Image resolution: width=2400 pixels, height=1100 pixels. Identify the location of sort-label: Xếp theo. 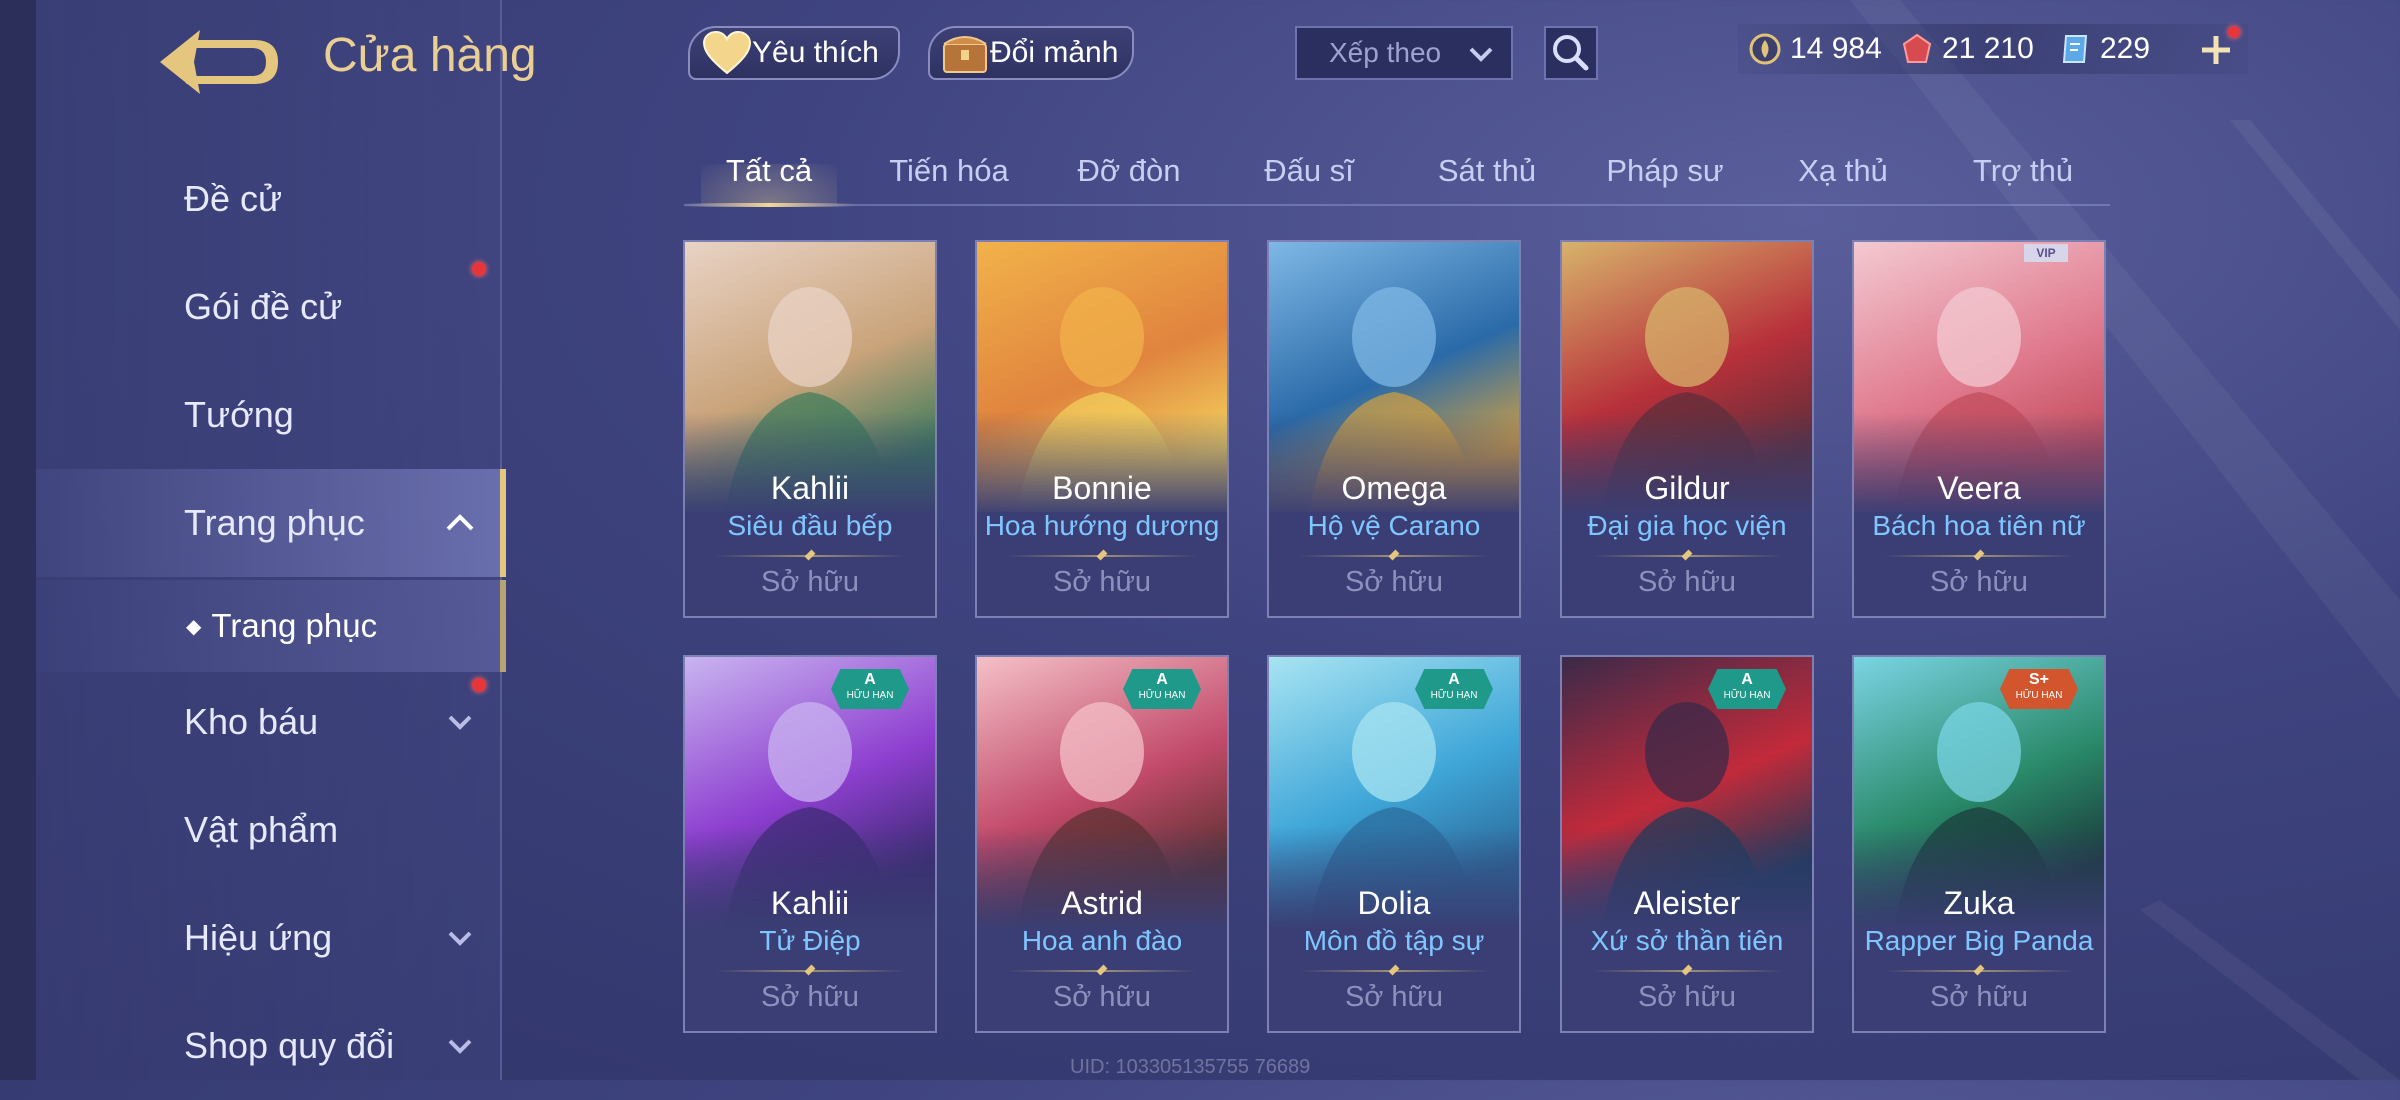
(1385, 52).